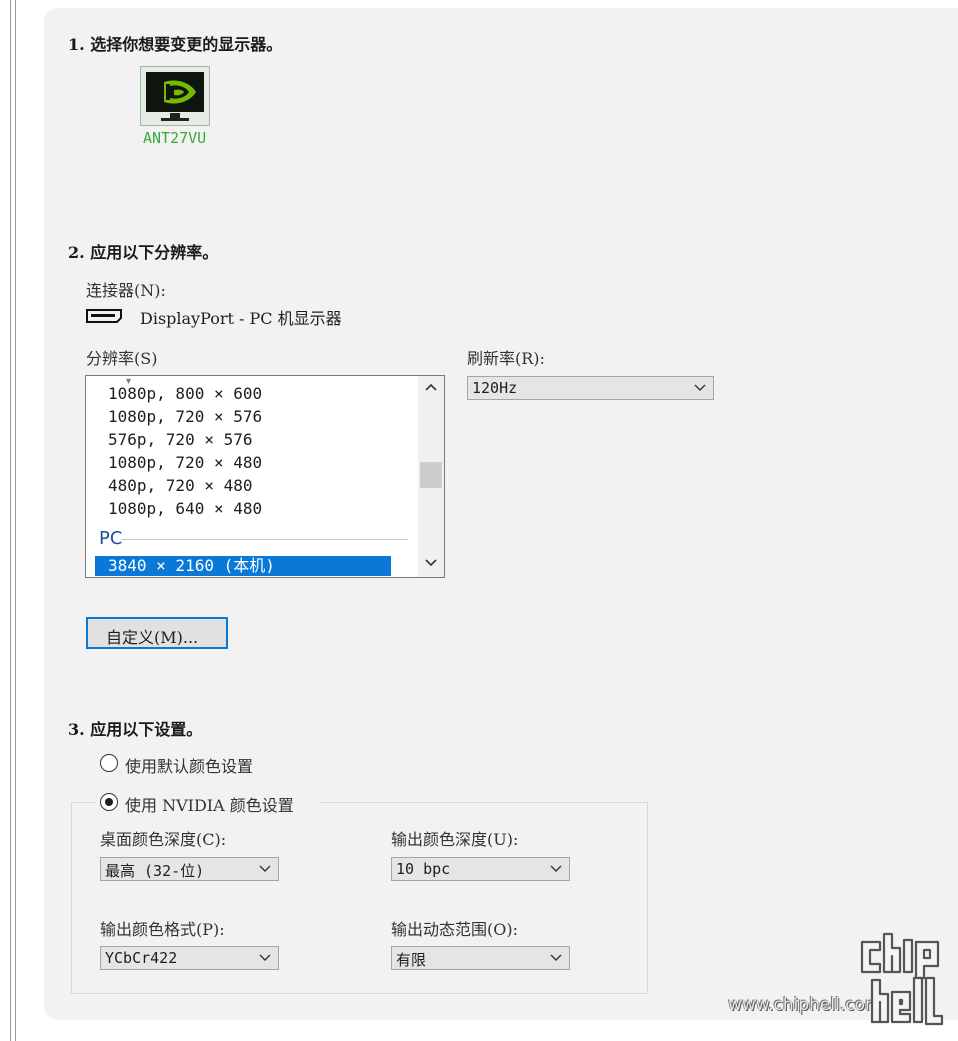 Image resolution: width=958 pixels, height=1041 pixels. Describe the element at coordinates (189, 765) in the screenshot. I see `radio-default-color-label: 使用默认颜色设置` at that location.